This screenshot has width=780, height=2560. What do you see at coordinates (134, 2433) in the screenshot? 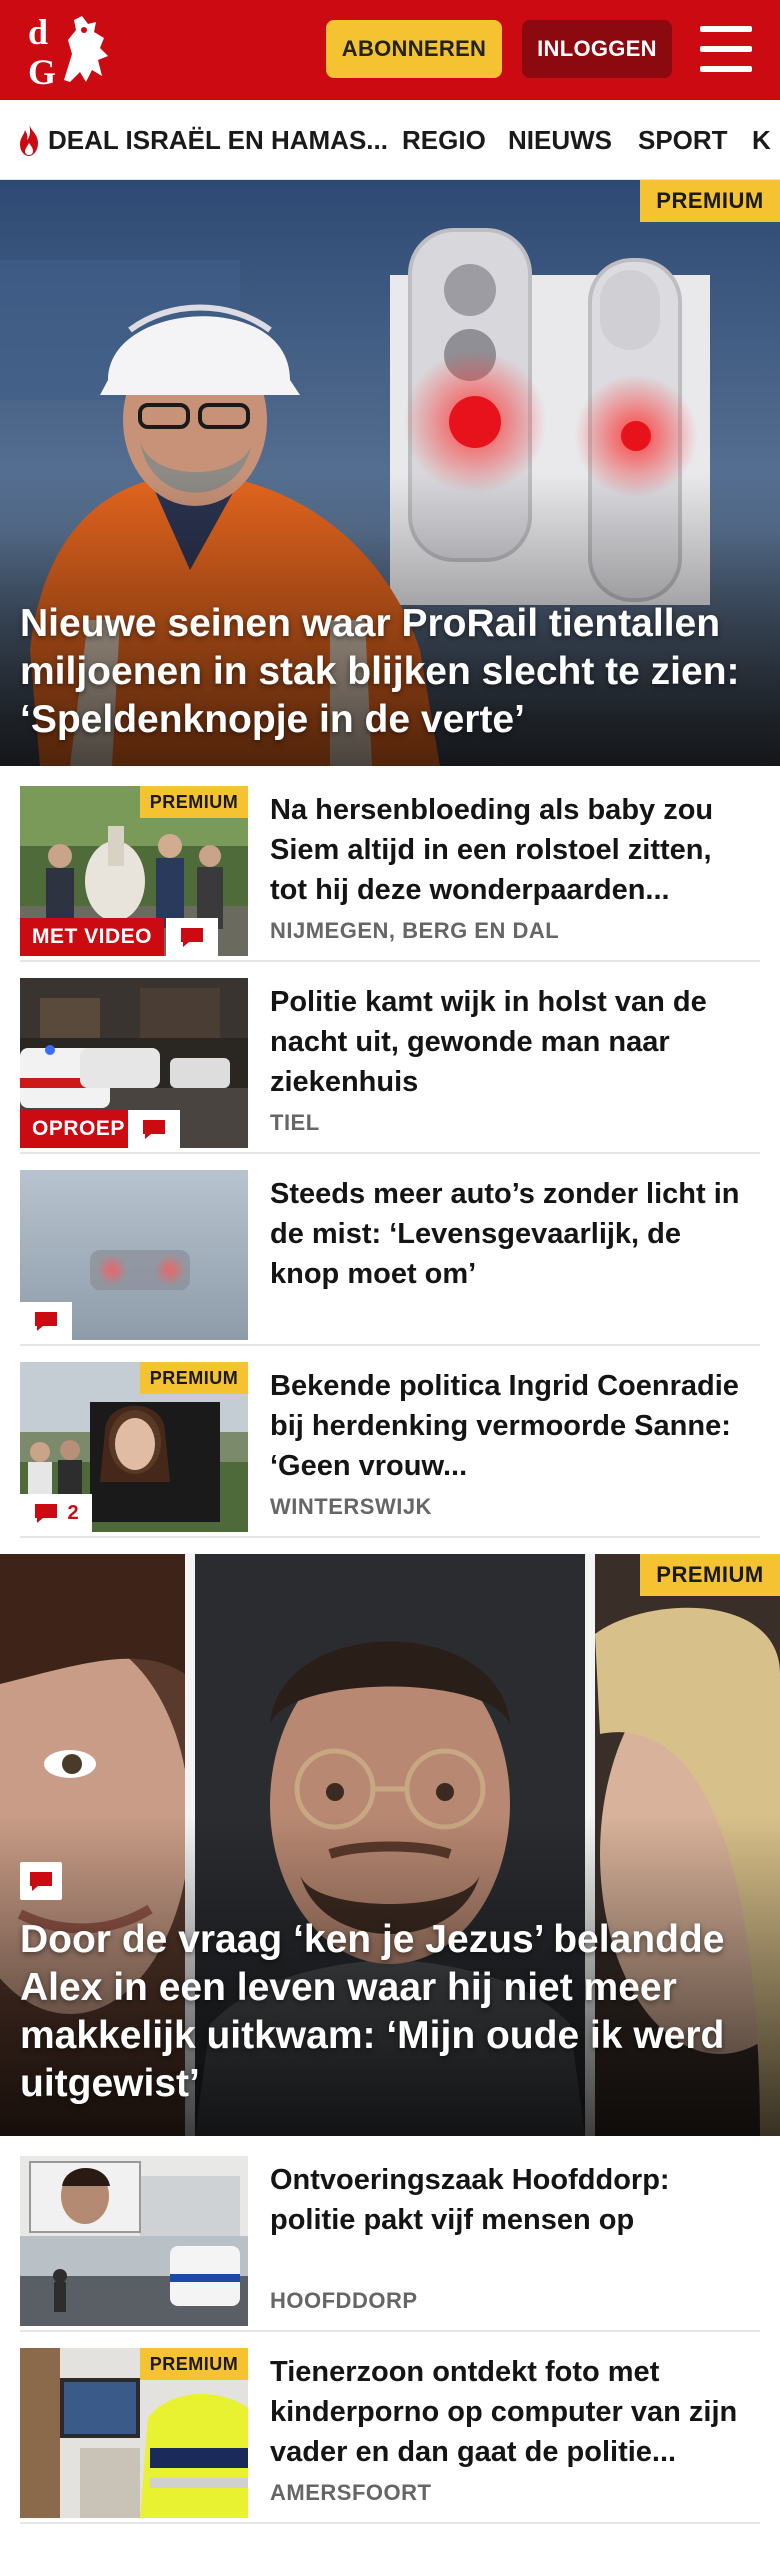
I see `article-thumbnail: PREMIUM` at bounding box center [134, 2433].